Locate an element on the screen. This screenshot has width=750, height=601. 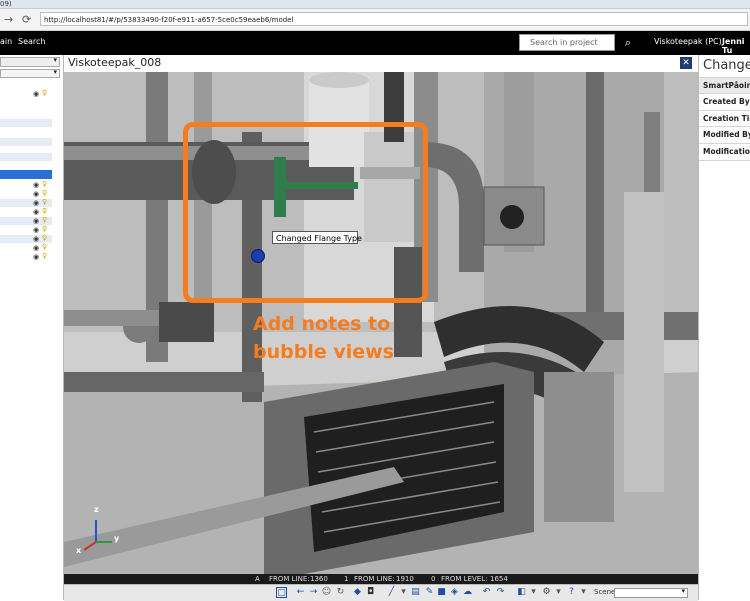
help-icon: ? is located at coordinates (571, 592).